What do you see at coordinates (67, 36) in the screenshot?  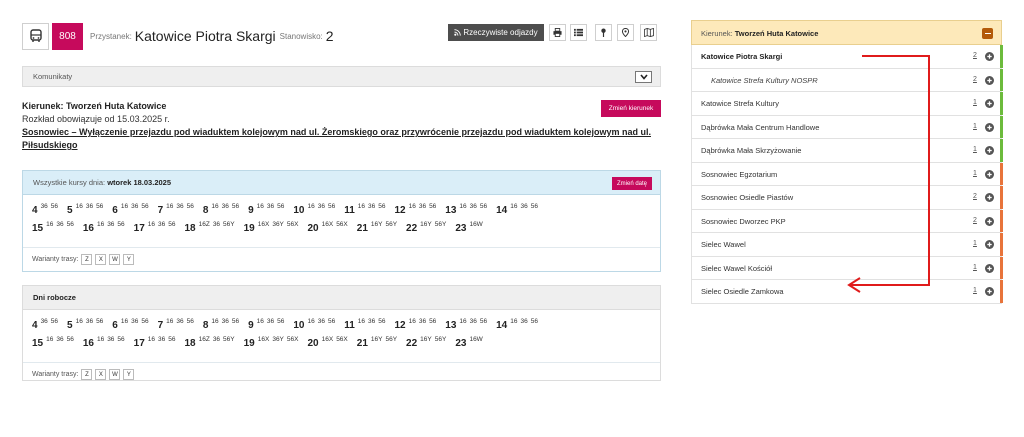 I see `line-number-badge: 808` at bounding box center [67, 36].